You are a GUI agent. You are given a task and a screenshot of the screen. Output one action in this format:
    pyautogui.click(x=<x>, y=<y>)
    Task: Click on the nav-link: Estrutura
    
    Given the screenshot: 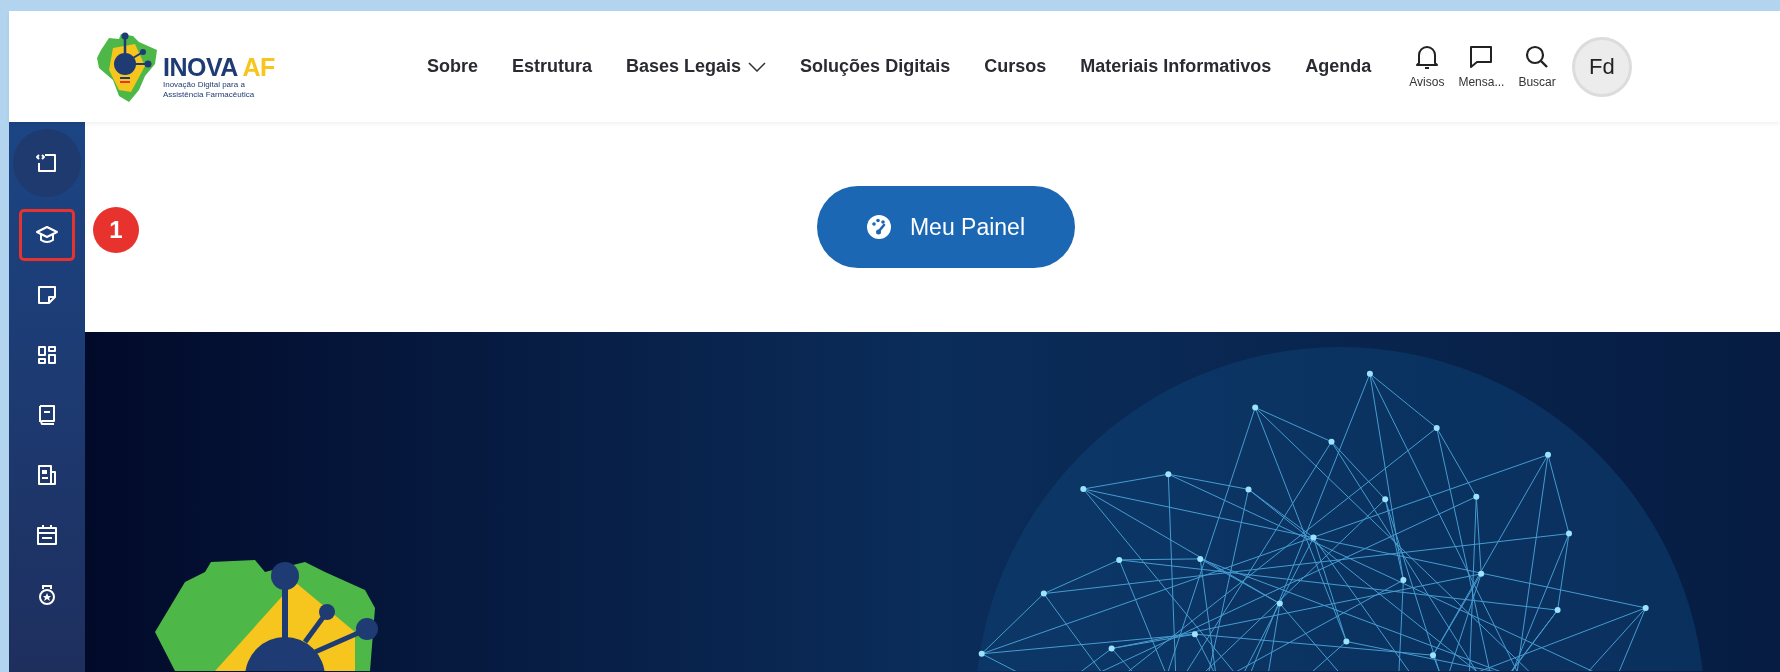 What is the action you would take?
    pyautogui.click(x=552, y=66)
    